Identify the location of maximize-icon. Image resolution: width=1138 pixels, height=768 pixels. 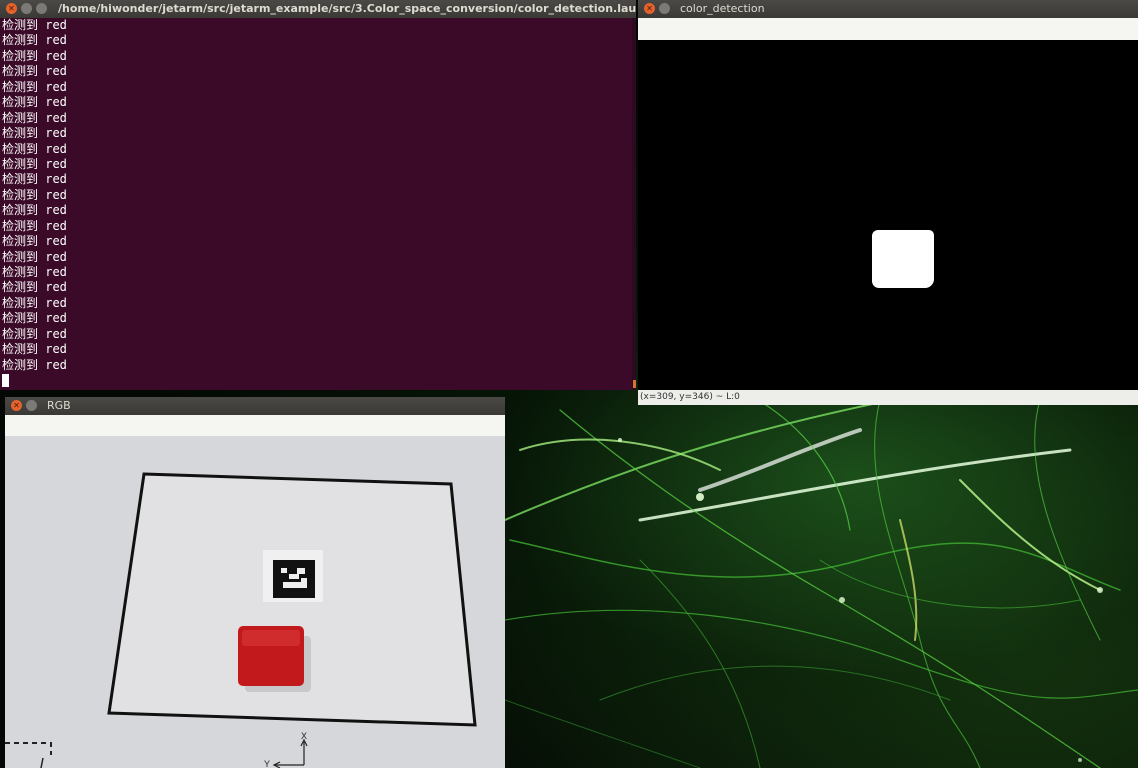
(41, 8).